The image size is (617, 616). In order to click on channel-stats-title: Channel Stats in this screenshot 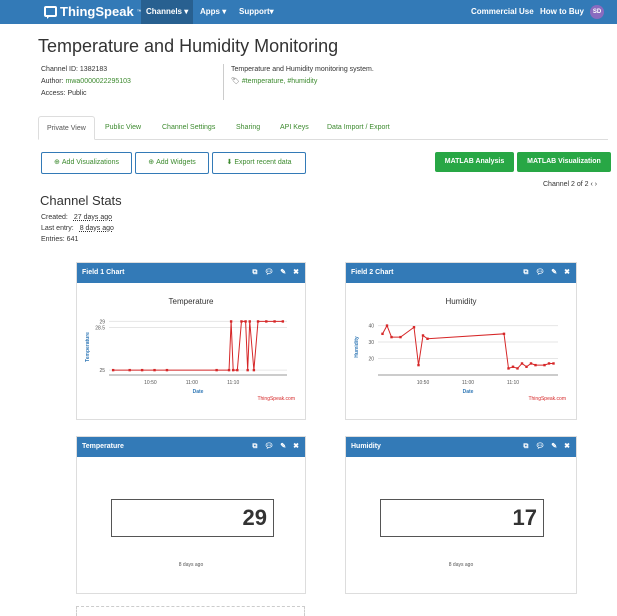, I will do `click(81, 200)`.